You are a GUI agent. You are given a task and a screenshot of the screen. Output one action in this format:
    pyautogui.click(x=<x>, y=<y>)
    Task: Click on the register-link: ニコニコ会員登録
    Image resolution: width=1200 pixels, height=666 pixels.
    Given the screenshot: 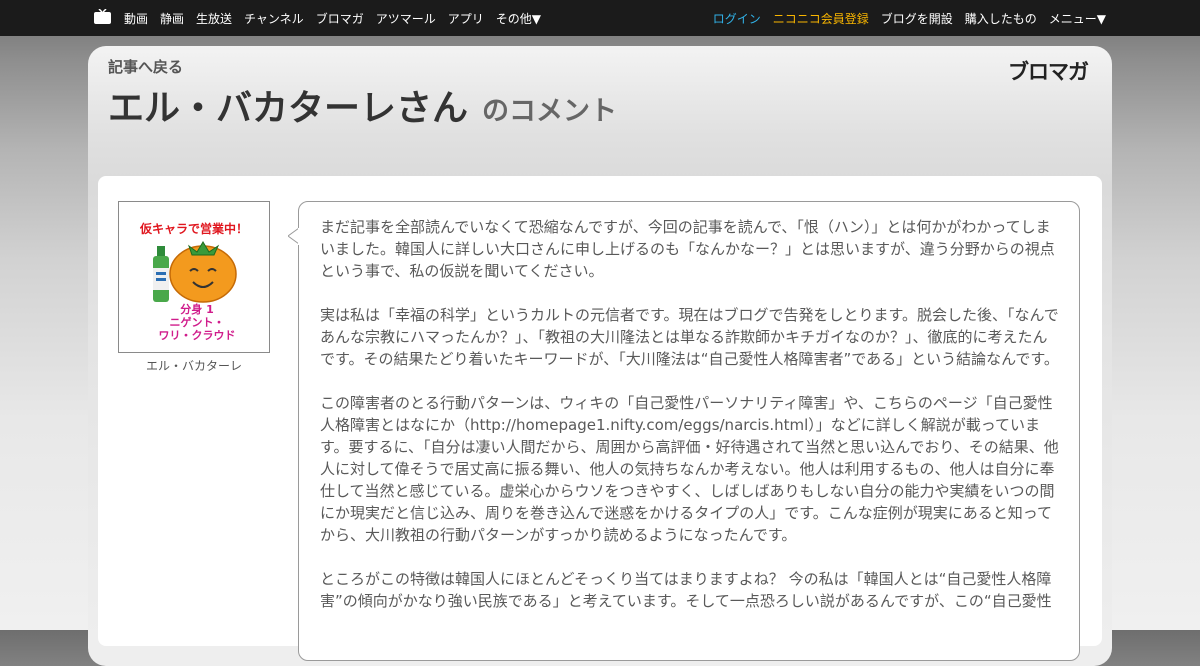 What is the action you would take?
    pyautogui.click(x=821, y=18)
    